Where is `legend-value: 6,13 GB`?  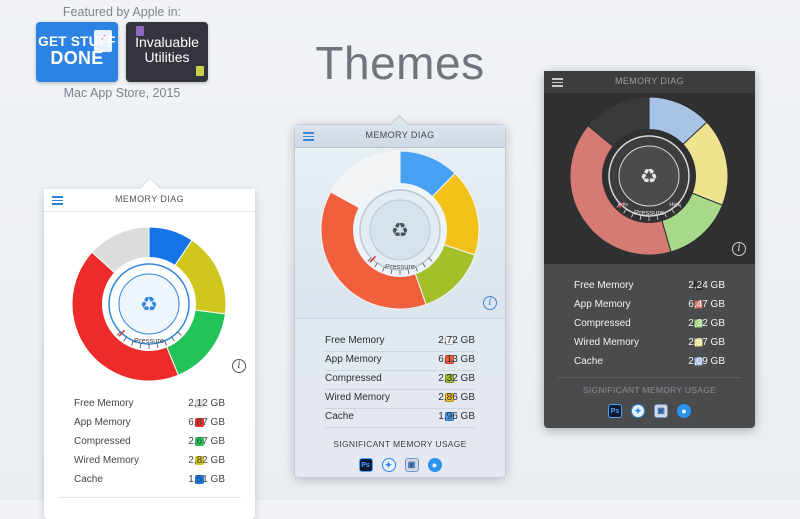
legend-value: 6,13 GB is located at coordinates (456, 359).